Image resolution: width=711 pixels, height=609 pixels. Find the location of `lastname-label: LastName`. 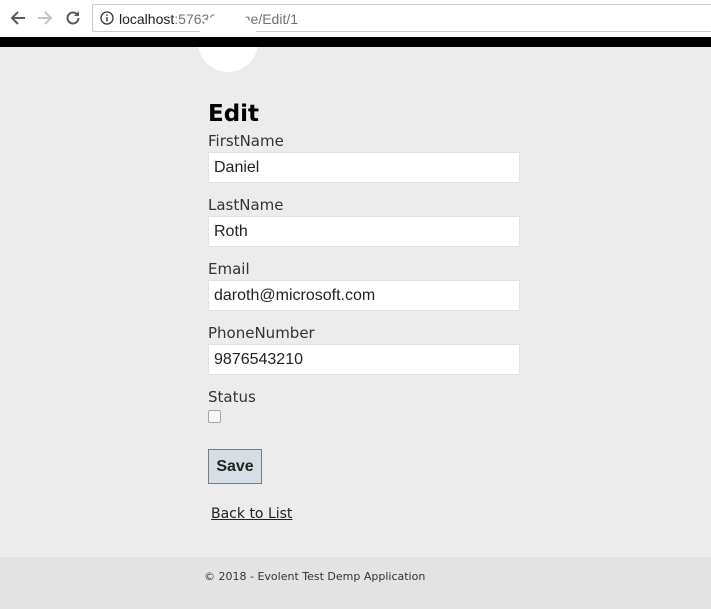

lastname-label: LastName is located at coordinates (246, 205).